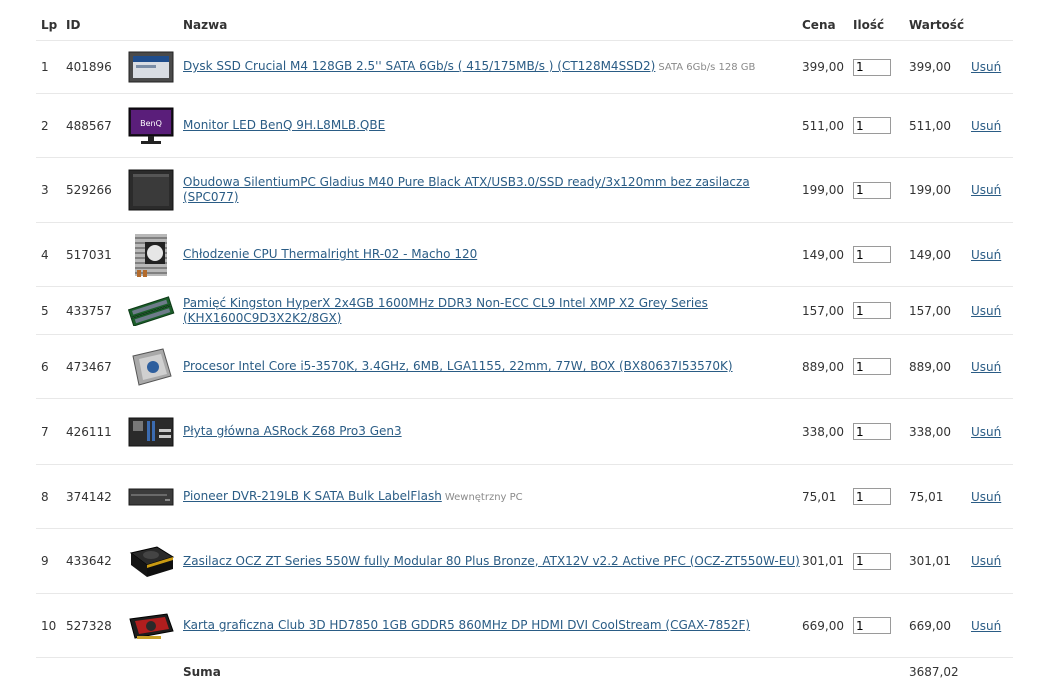 The image size is (1041, 686). Describe the element at coordinates (45, 366) in the screenshot. I see `row-lp: 6` at that location.